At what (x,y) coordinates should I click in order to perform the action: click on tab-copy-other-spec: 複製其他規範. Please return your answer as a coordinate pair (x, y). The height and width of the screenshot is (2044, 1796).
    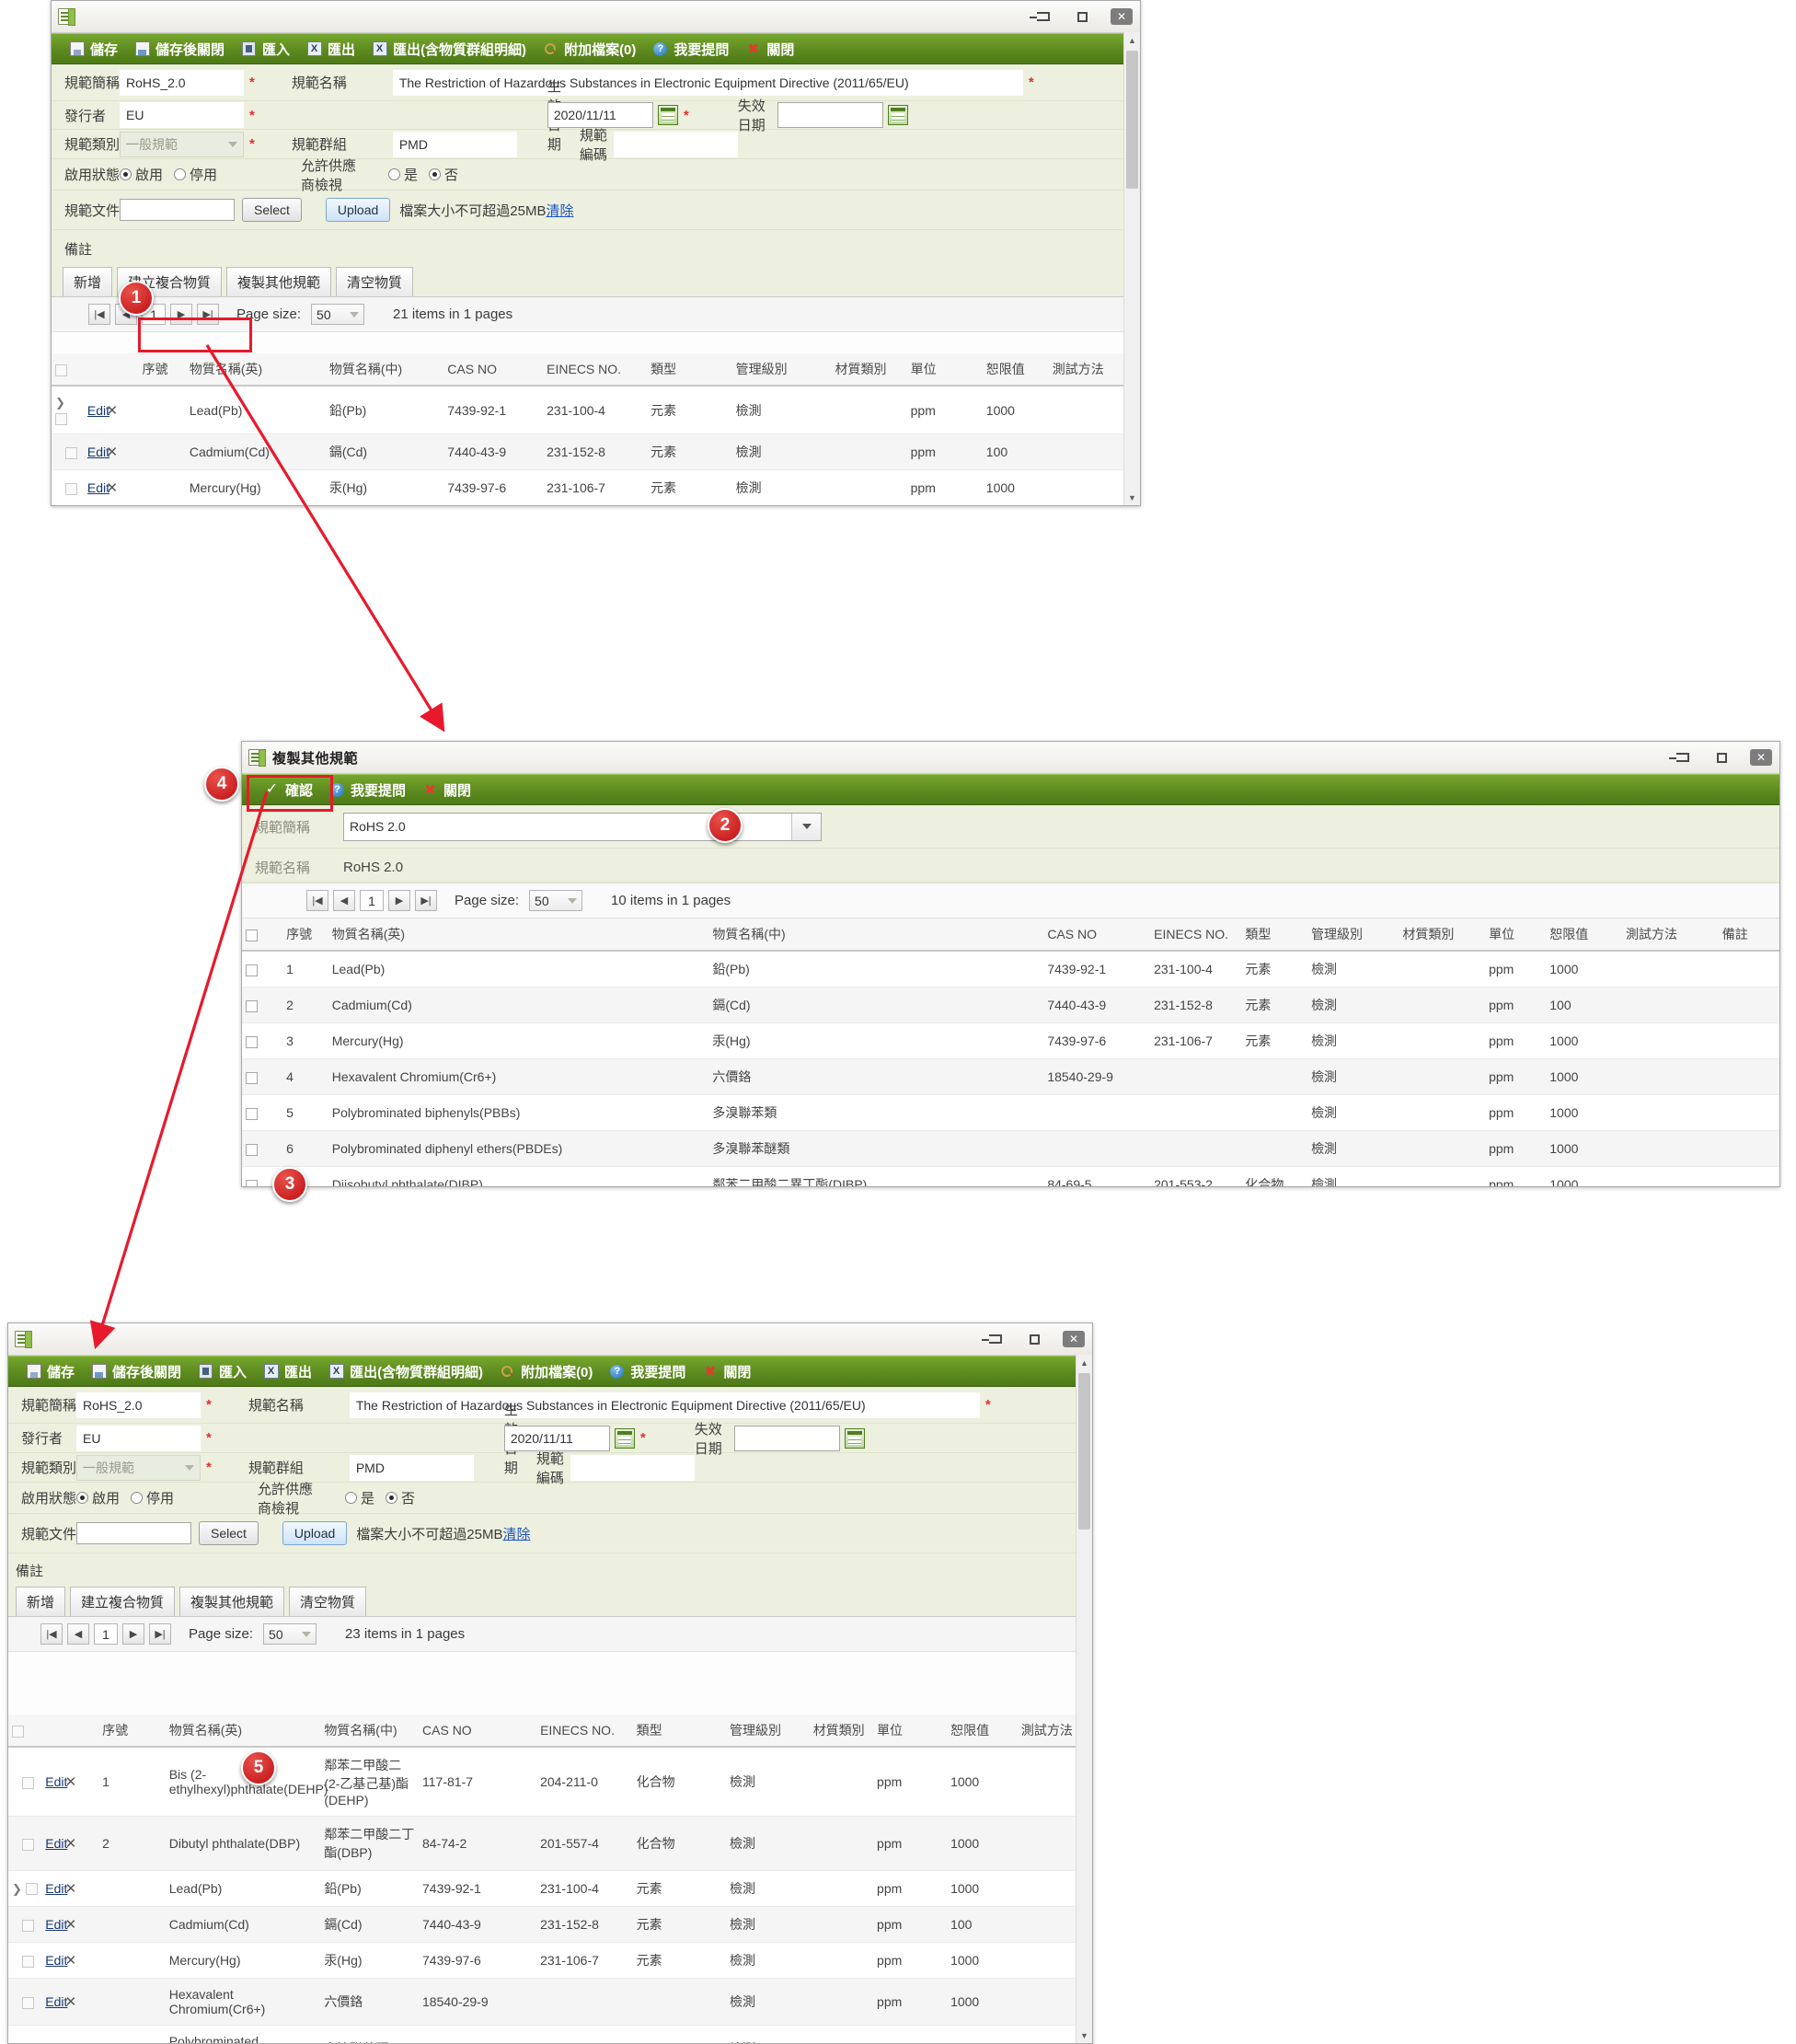
    Looking at the image, I should click on (279, 281).